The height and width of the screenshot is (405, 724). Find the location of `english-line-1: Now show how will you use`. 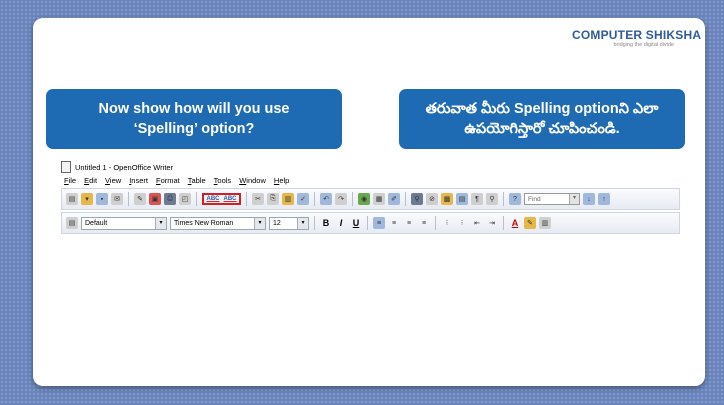

english-line-1: Now show how will you use is located at coordinates (194, 109).